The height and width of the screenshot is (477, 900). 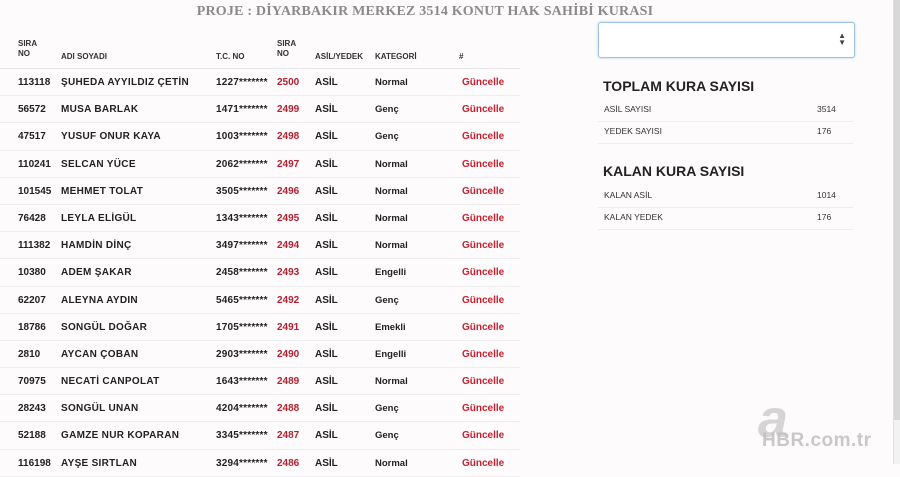 I want to click on row-name: LEYLA ELİGÜL, so click(x=99, y=218).